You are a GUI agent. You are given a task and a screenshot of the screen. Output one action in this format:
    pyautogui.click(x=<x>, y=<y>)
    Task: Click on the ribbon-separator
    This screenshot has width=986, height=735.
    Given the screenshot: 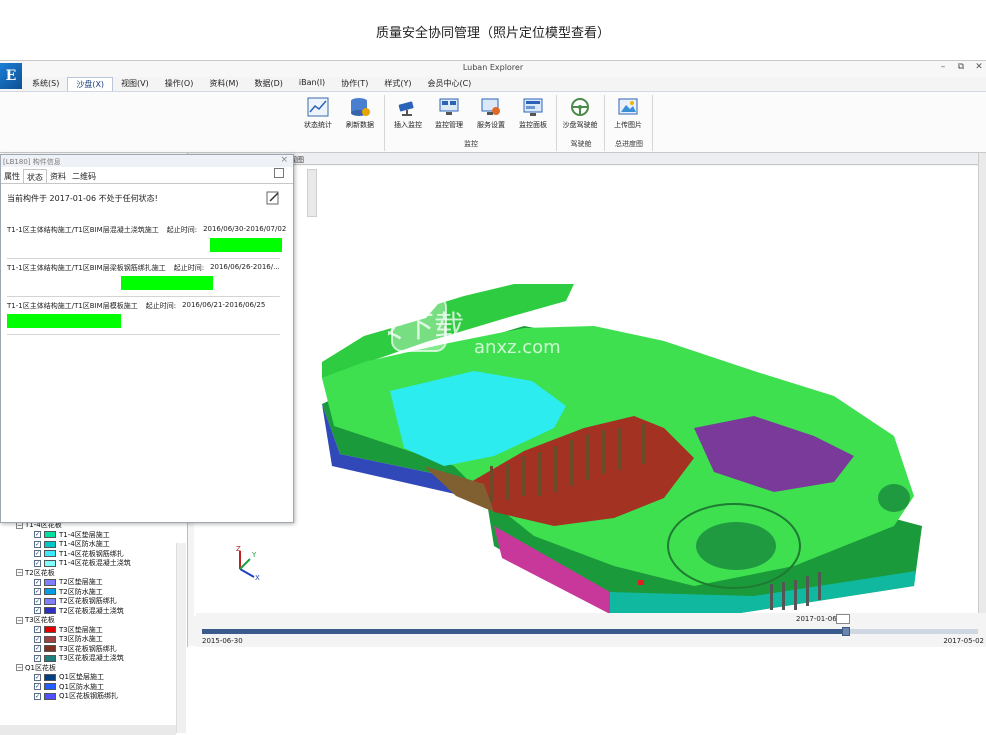 What is the action you would take?
    pyautogui.click(x=652, y=123)
    